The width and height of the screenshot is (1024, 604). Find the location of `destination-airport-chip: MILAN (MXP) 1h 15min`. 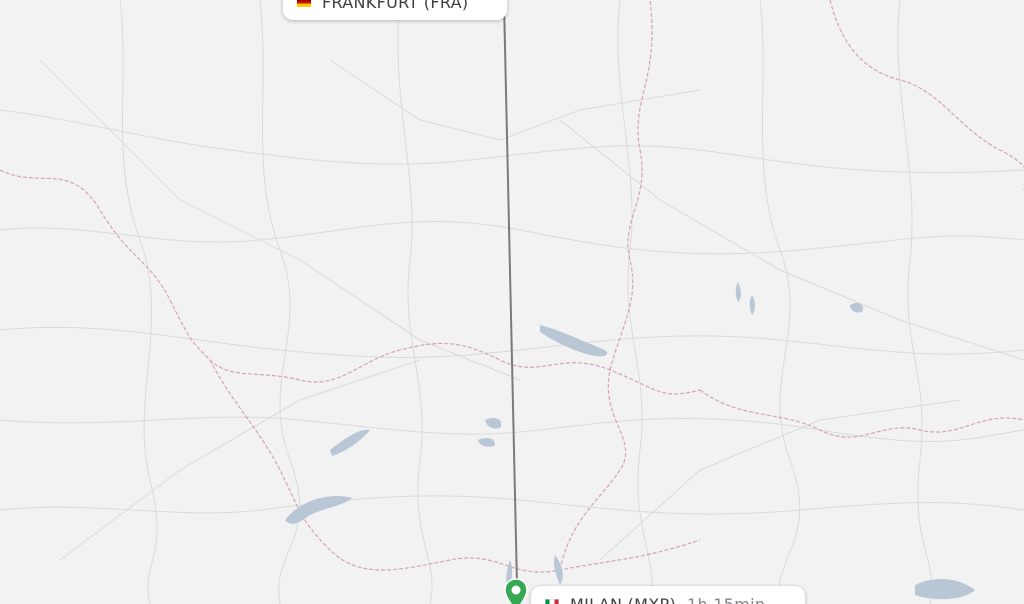

destination-airport-chip: MILAN (MXP) 1h 15min is located at coordinates (668, 595).